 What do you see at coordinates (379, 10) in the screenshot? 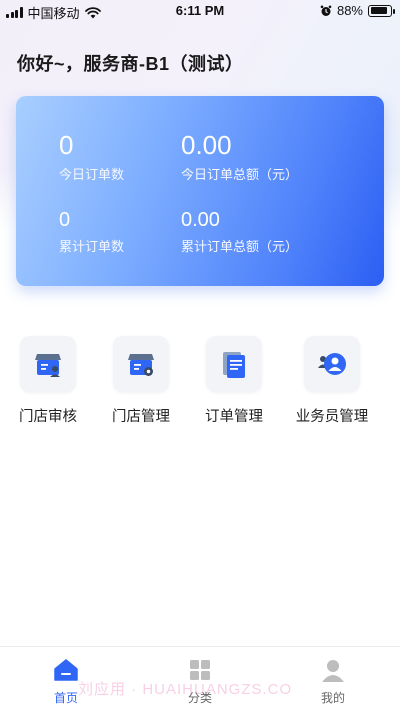
I see `battery-fill` at bounding box center [379, 10].